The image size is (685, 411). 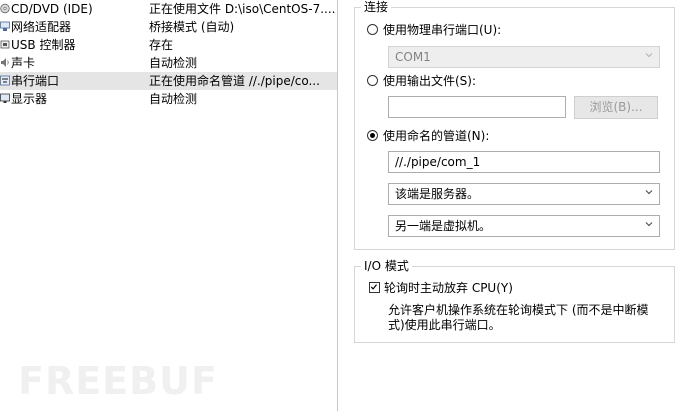 I want to click on hardware-row-usb-controller: USB 控制器 存在, so click(x=168, y=45).